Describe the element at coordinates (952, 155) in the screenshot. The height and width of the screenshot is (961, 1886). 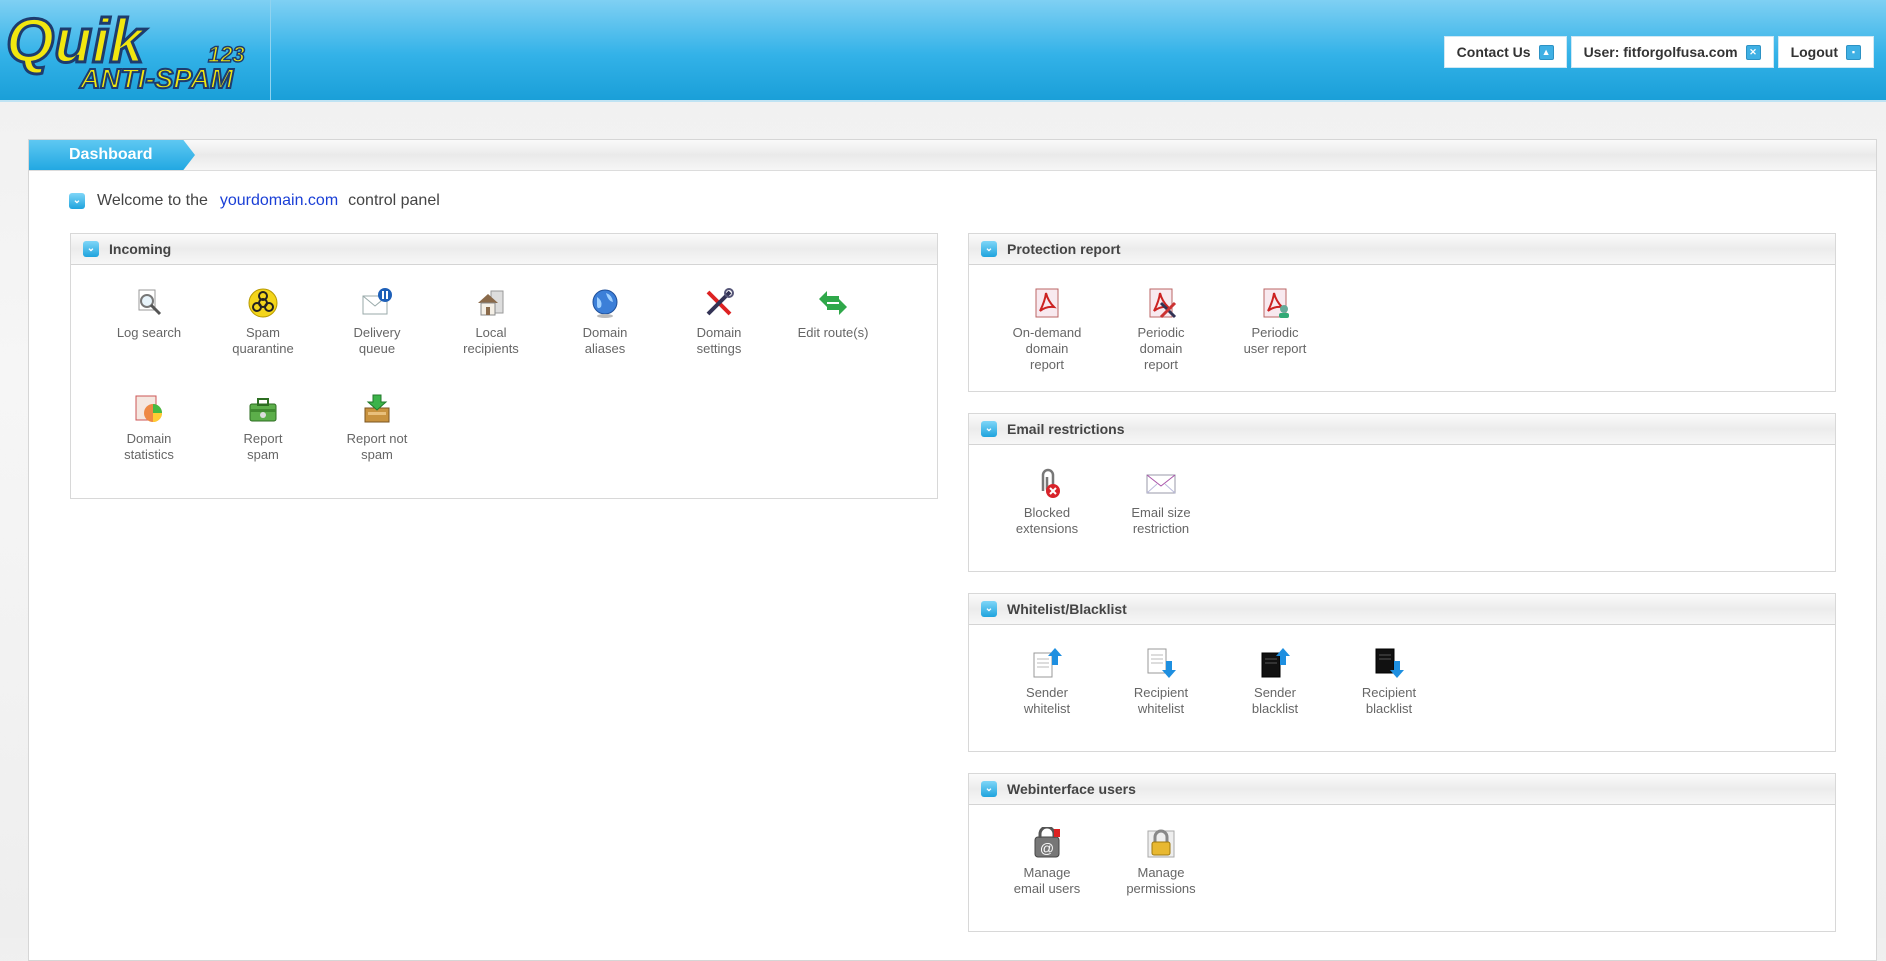
I see `tab-bar: Dashboard` at that location.